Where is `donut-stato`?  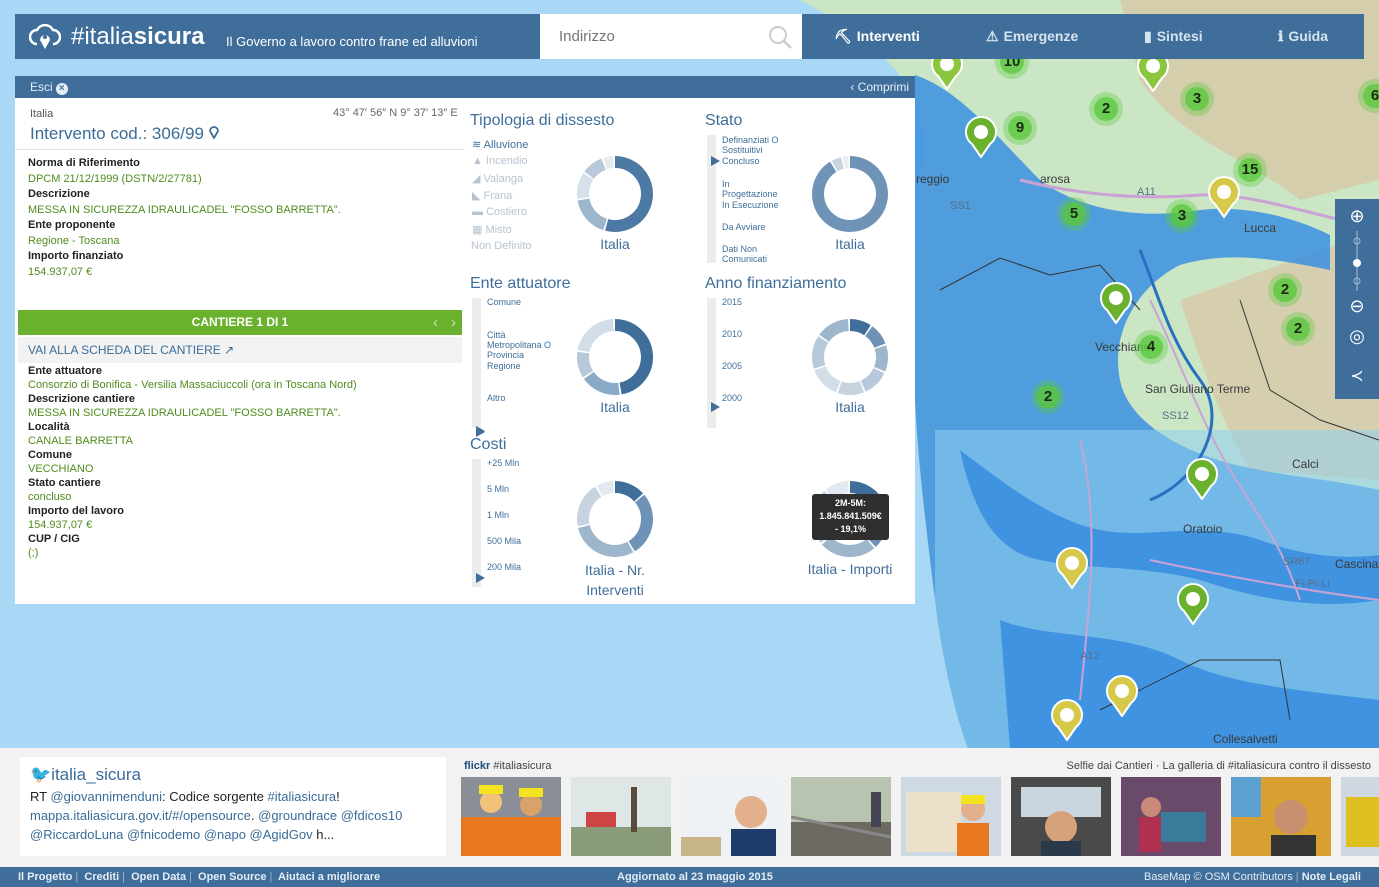 donut-stato is located at coordinates (850, 194).